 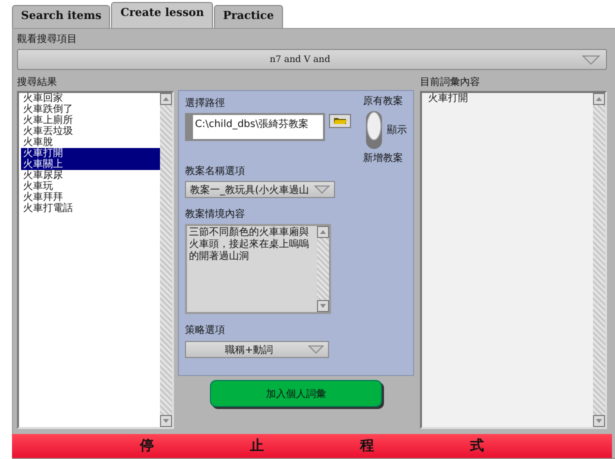 I want to click on list-item: 火車拜拜, so click(x=90, y=197).